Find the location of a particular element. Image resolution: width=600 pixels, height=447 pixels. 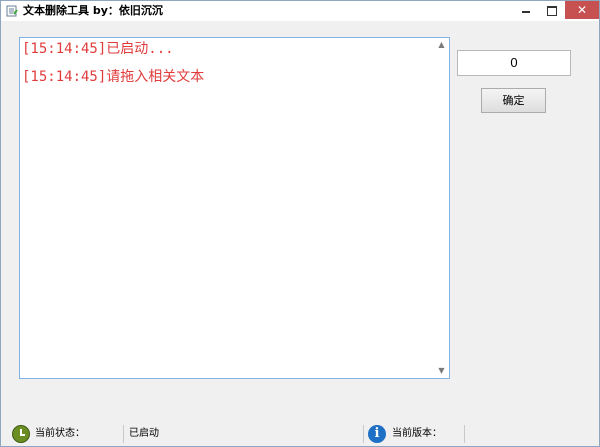

version-label: 当前版本： is located at coordinates (417, 433).